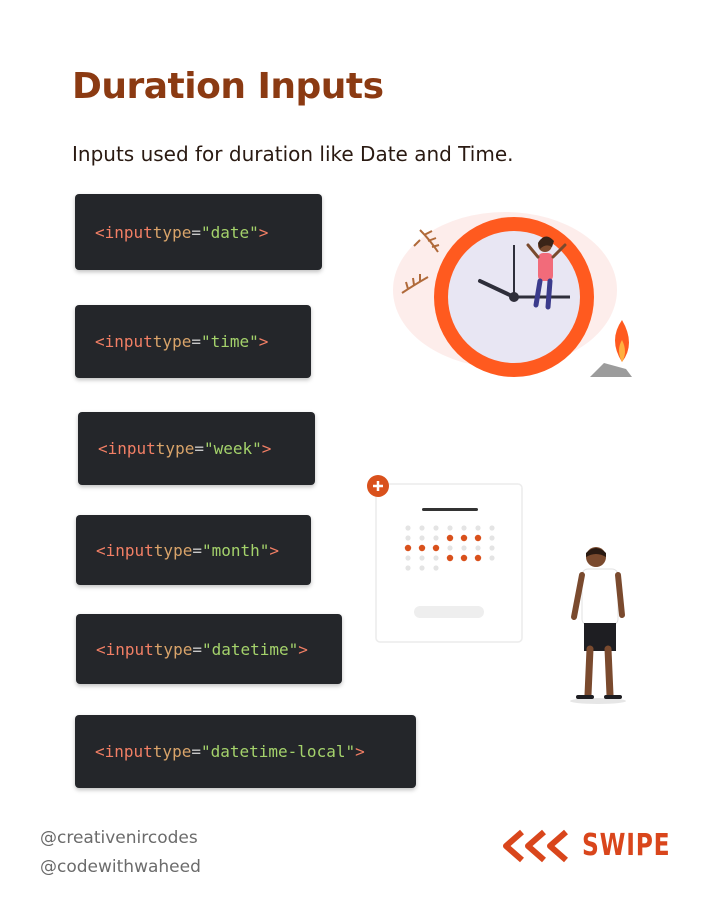 Image resolution: width=720 pixels, height=900 pixels. What do you see at coordinates (535, 845) in the screenshot?
I see `triple-chevron-left-icon` at bounding box center [535, 845].